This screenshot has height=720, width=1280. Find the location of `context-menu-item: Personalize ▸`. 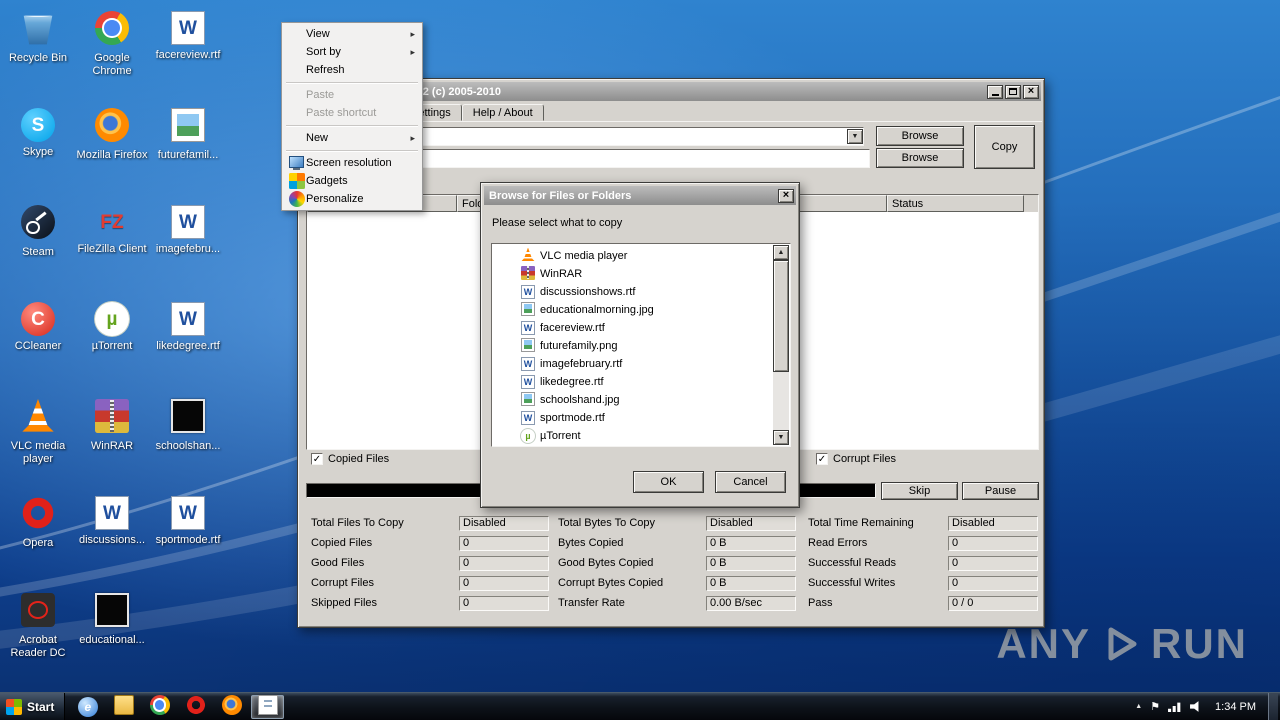

context-menu-item: Personalize ▸ is located at coordinates (352, 199).